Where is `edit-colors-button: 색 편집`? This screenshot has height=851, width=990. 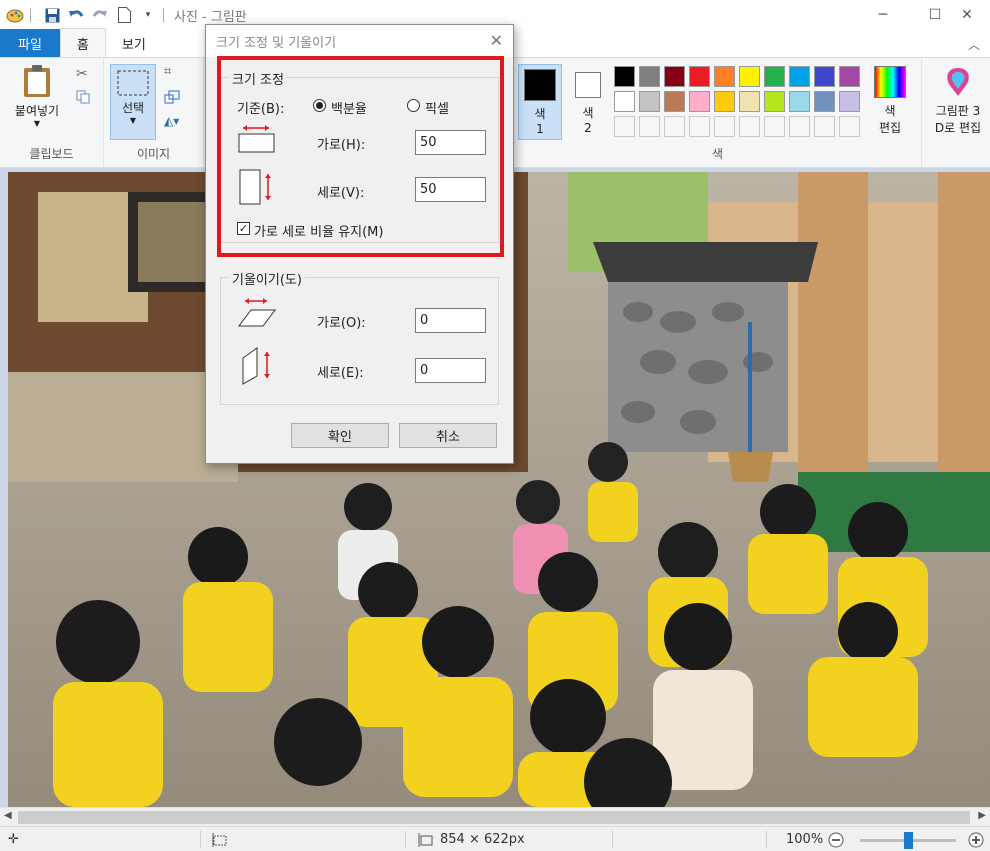
edit-colors-button: 색 편집 is located at coordinates (890, 101).